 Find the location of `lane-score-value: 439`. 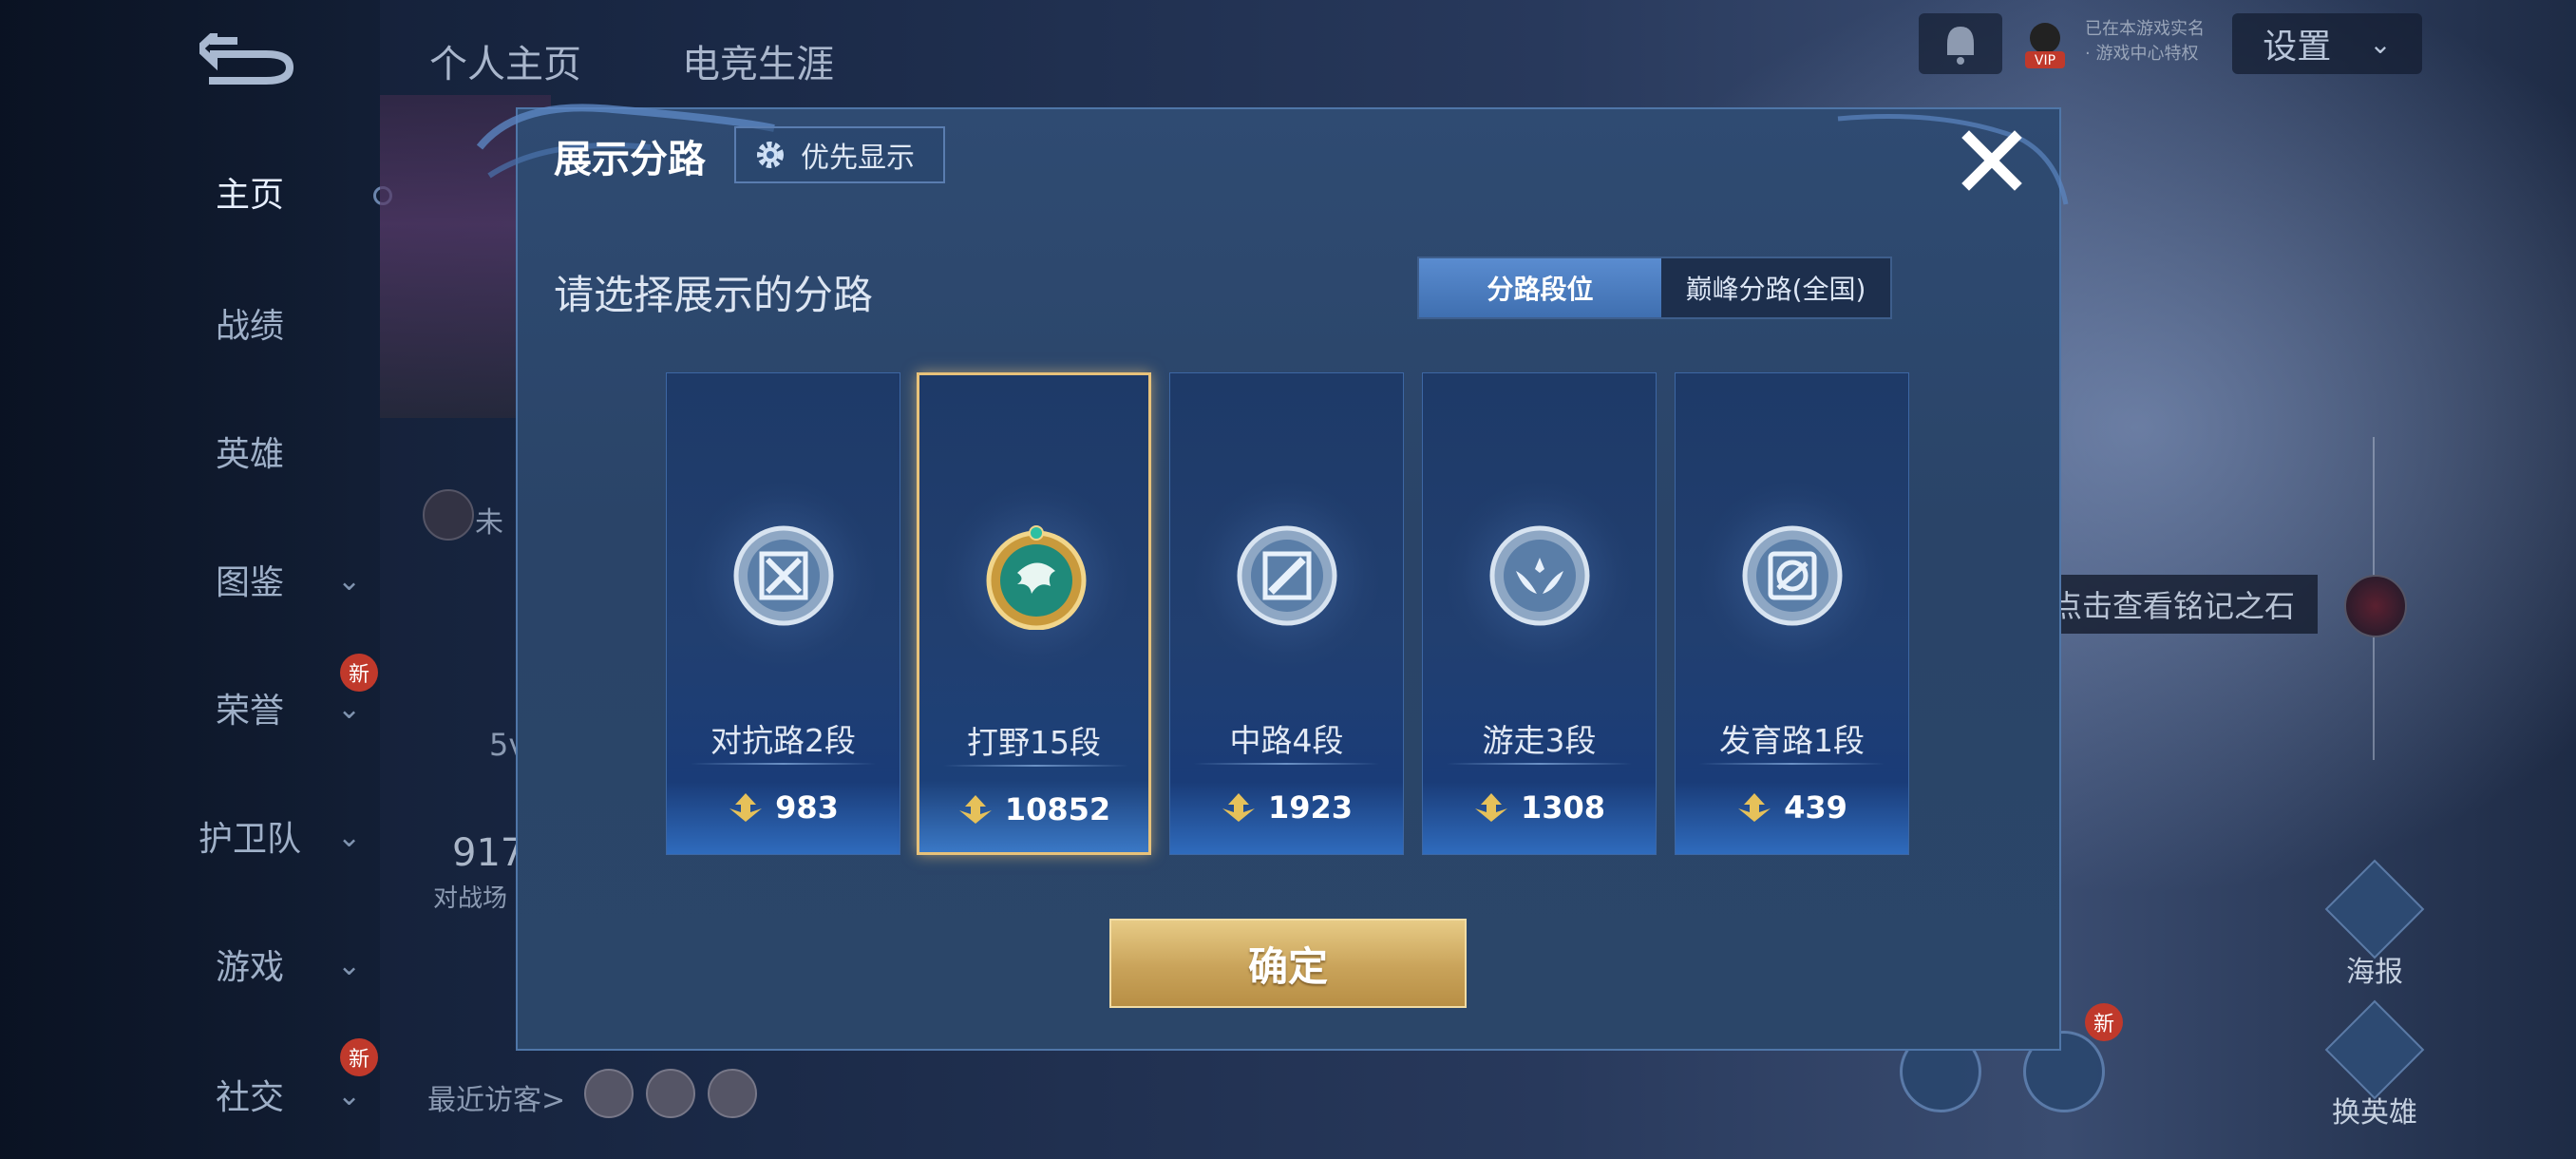

lane-score-value: 439 is located at coordinates (1815, 807).